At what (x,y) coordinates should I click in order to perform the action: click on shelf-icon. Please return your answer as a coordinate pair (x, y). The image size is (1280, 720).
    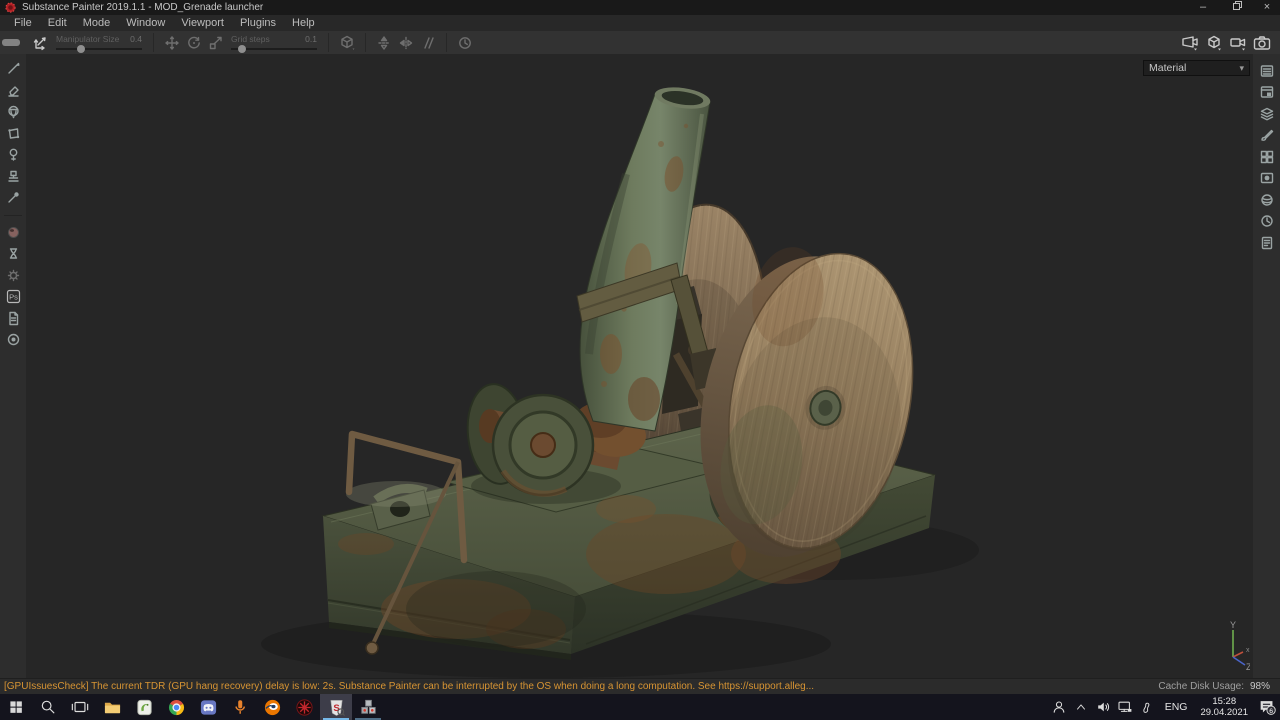
    Looking at the image, I should click on (1266, 156).